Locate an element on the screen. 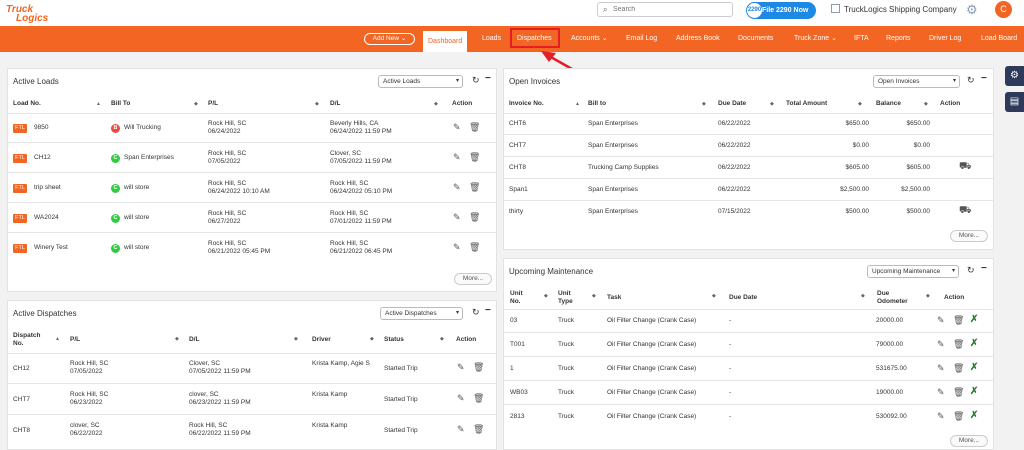 The height and width of the screenshot is (450, 1024). tab-loads: Loads is located at coordinates (491, 39).